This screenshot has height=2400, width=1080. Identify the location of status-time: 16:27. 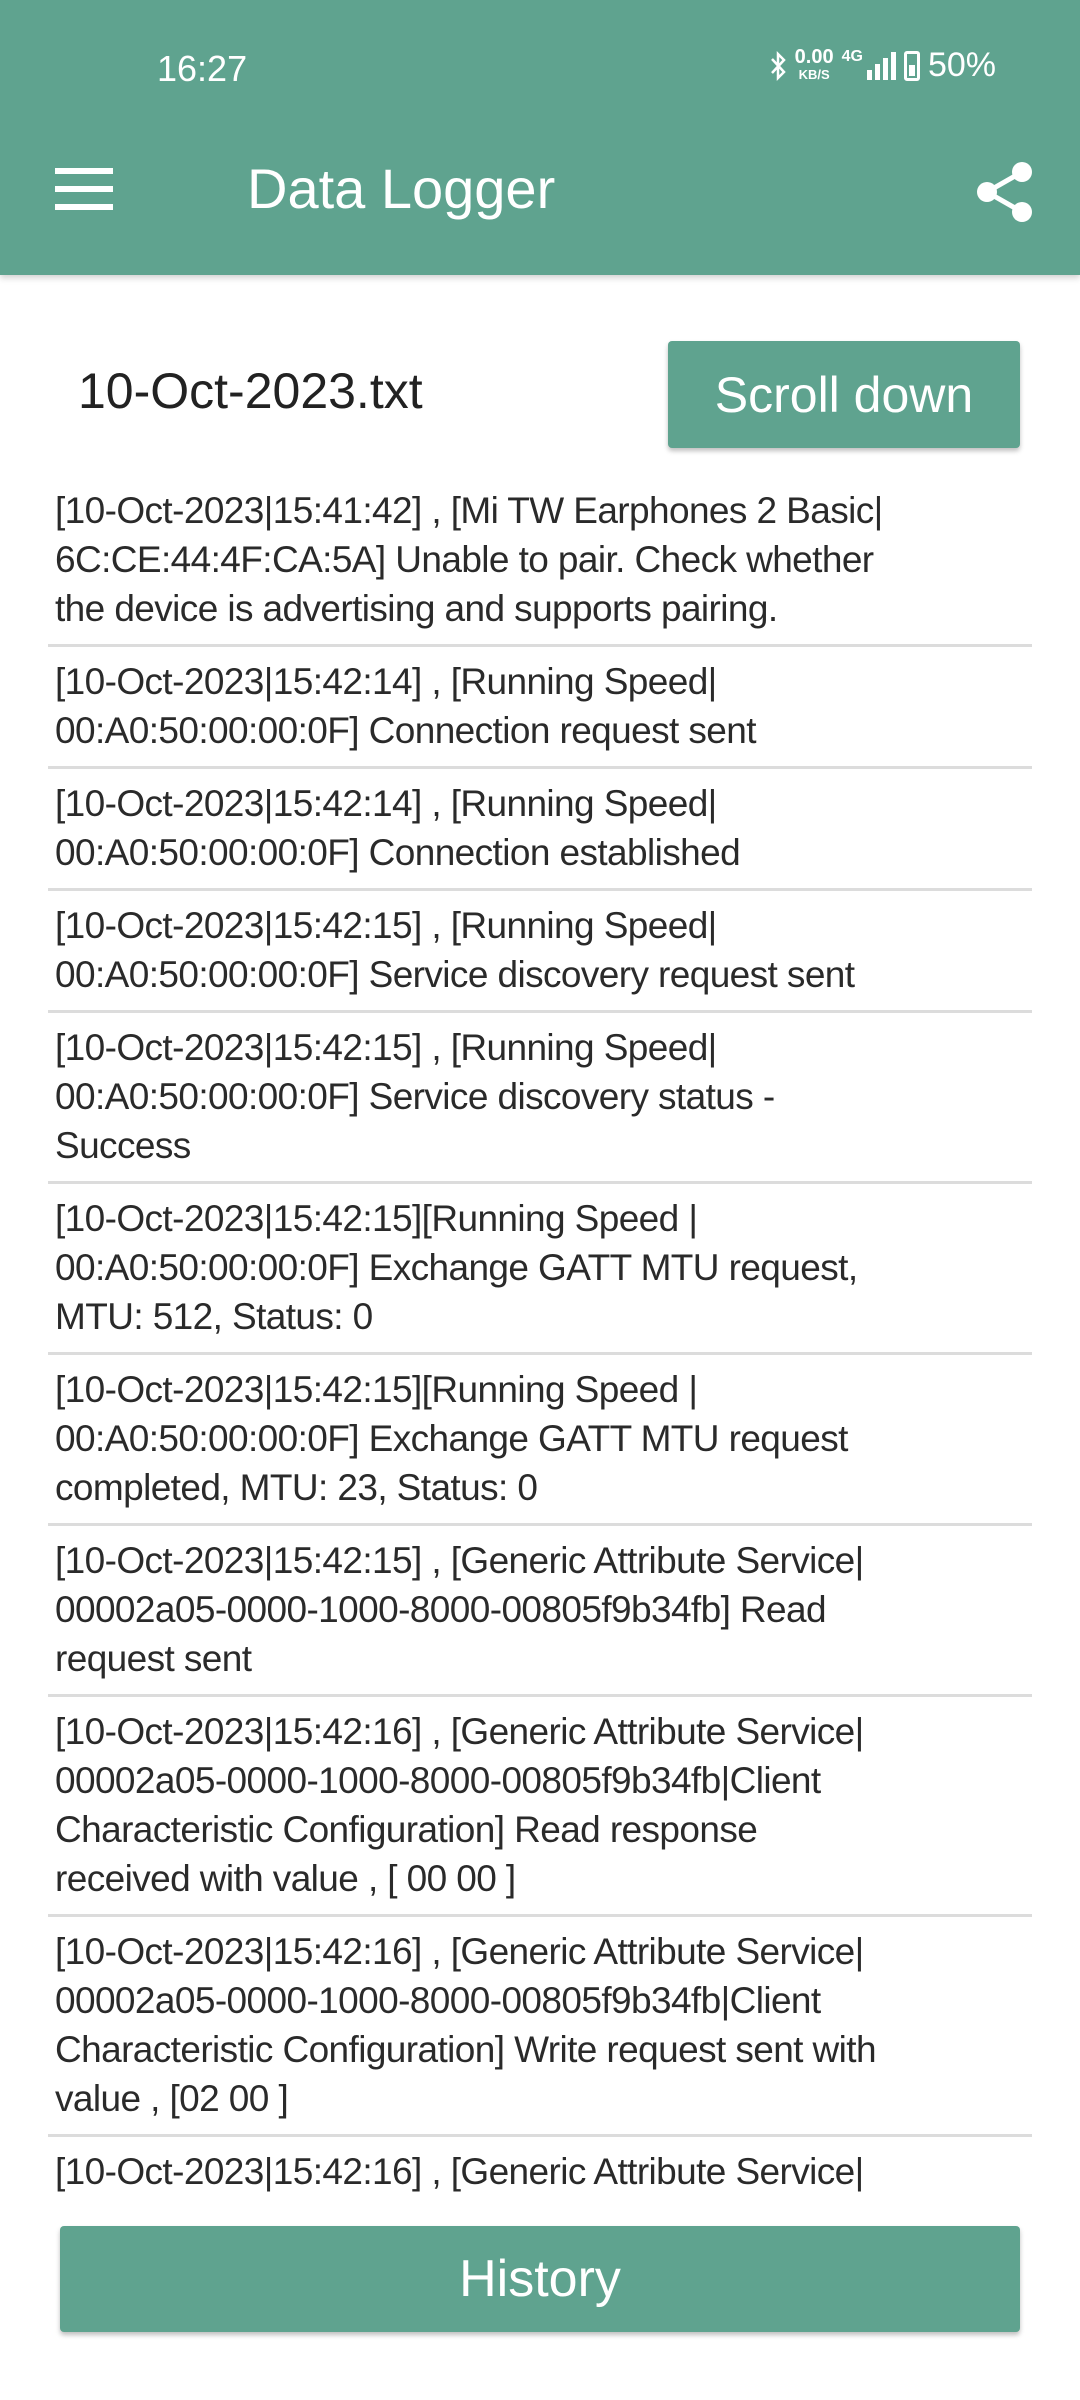
(202, 68).